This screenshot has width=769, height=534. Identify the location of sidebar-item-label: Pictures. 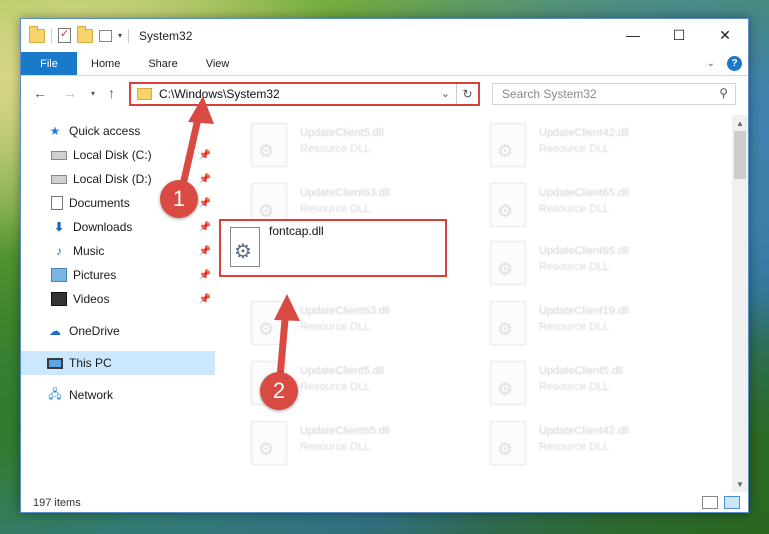
(95, 275).